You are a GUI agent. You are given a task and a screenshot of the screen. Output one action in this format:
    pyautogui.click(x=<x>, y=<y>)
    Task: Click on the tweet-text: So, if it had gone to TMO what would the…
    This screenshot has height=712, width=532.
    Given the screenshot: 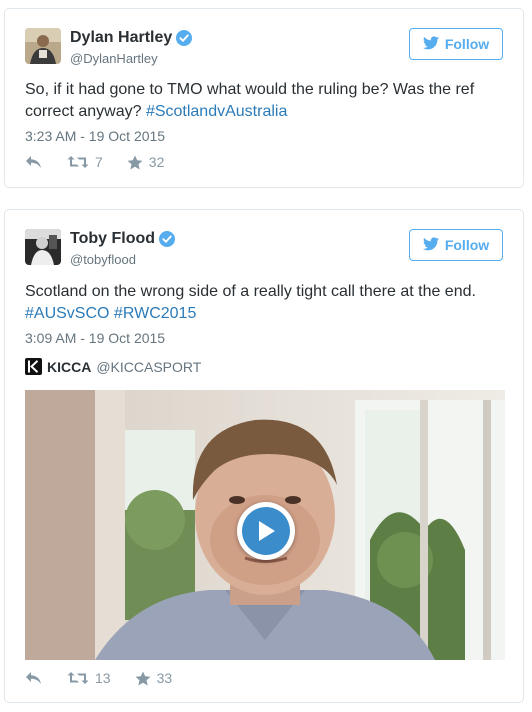 What is the action you would take?
    pyautogui.click(x=264, y=101)
    